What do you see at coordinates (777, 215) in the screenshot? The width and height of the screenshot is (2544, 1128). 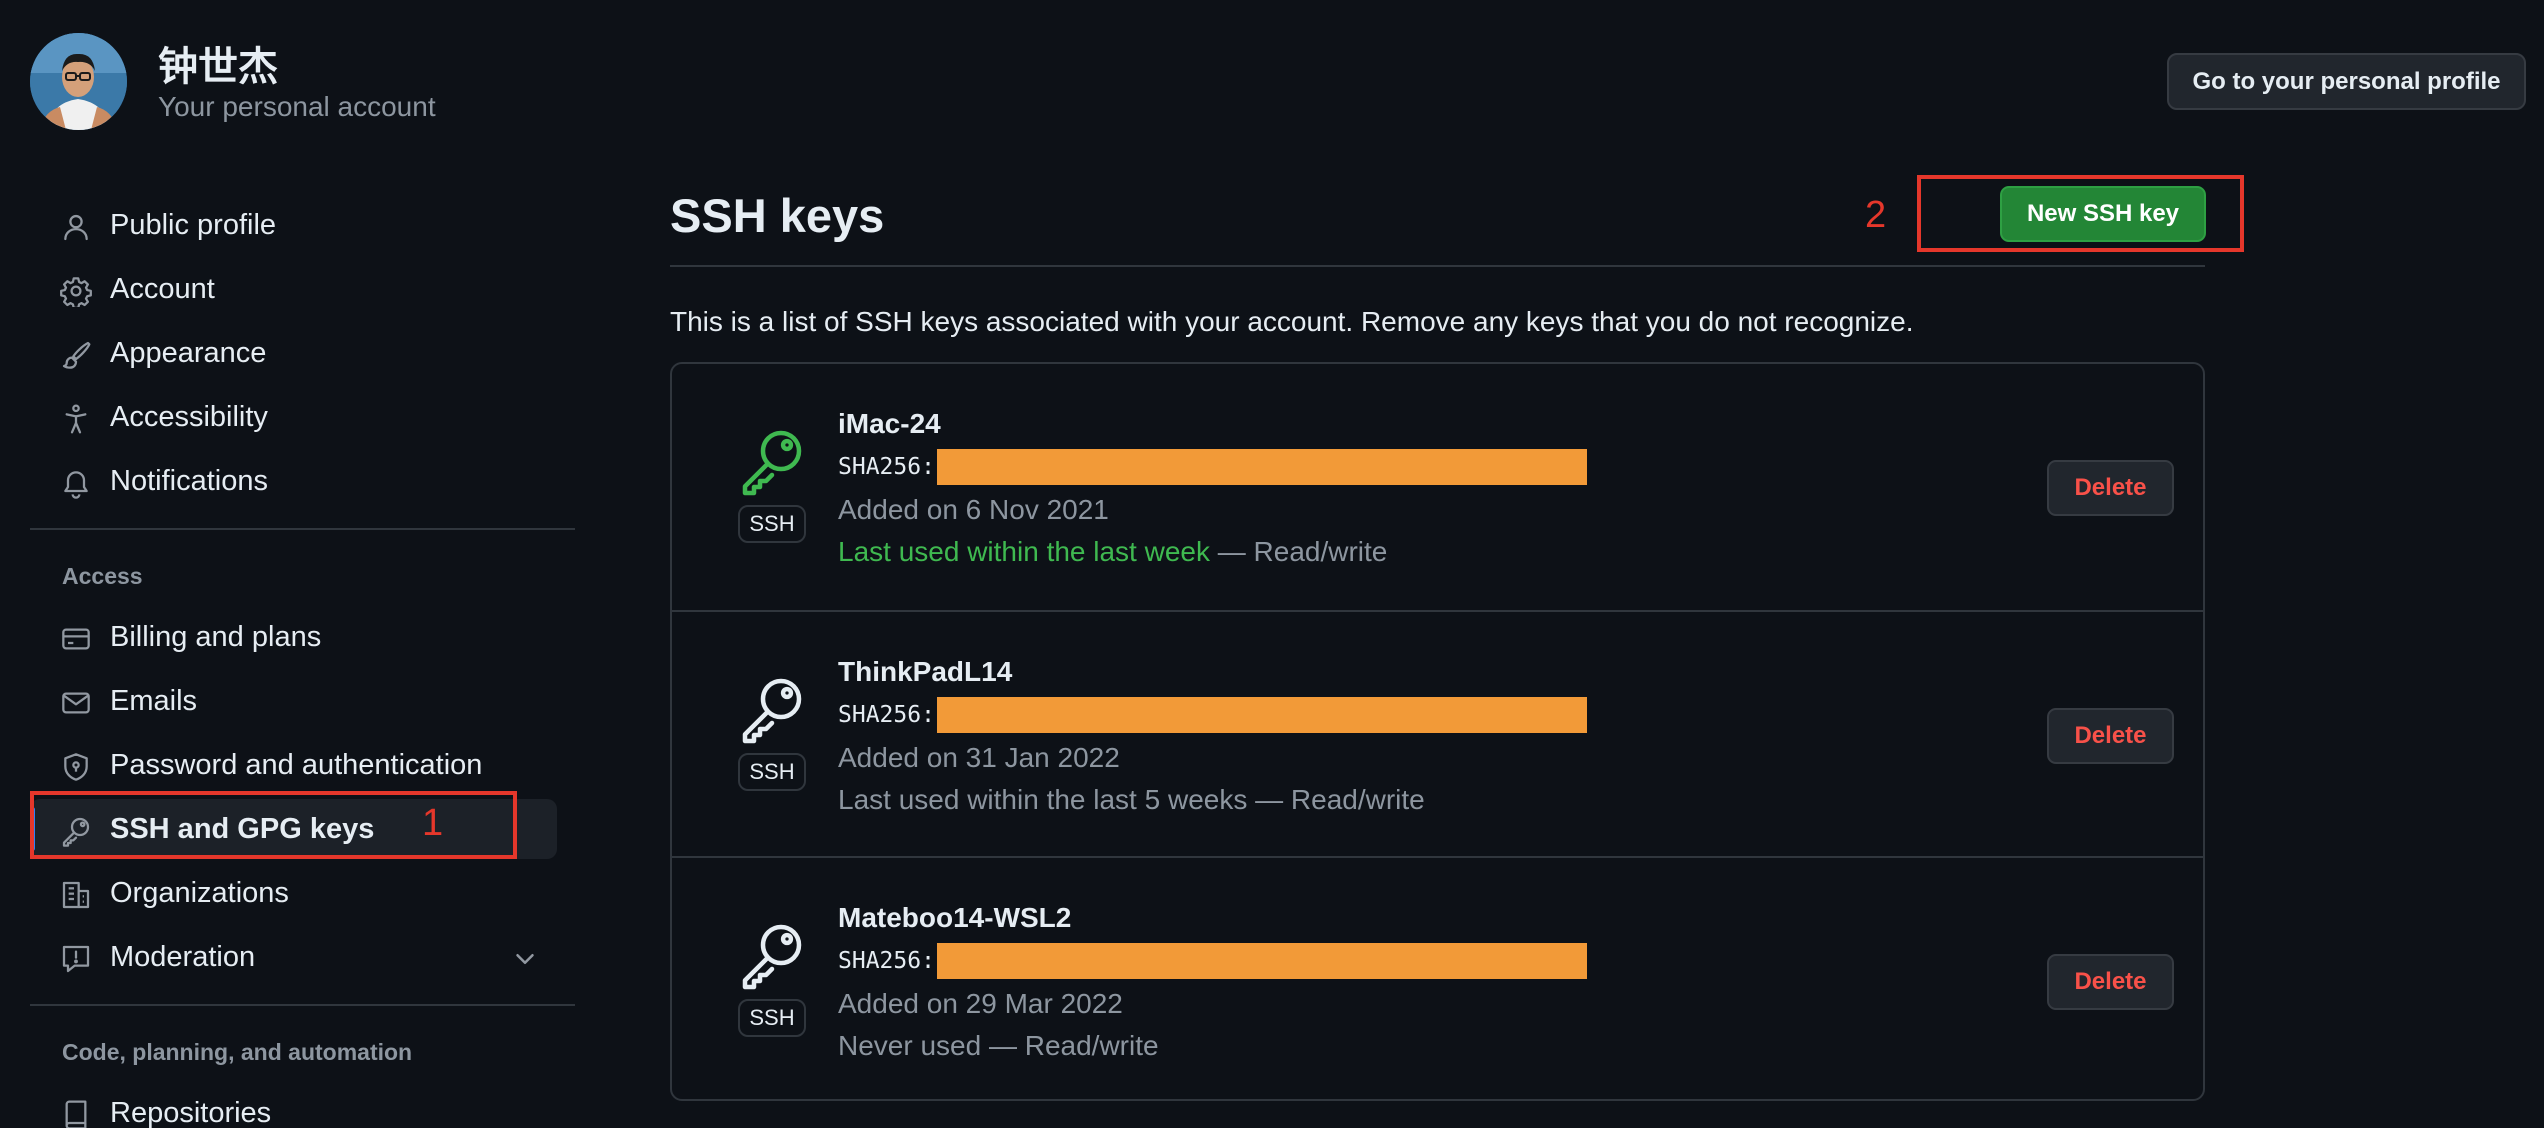 I see `page-title: SSH keys` at bounding box center [777, 215].